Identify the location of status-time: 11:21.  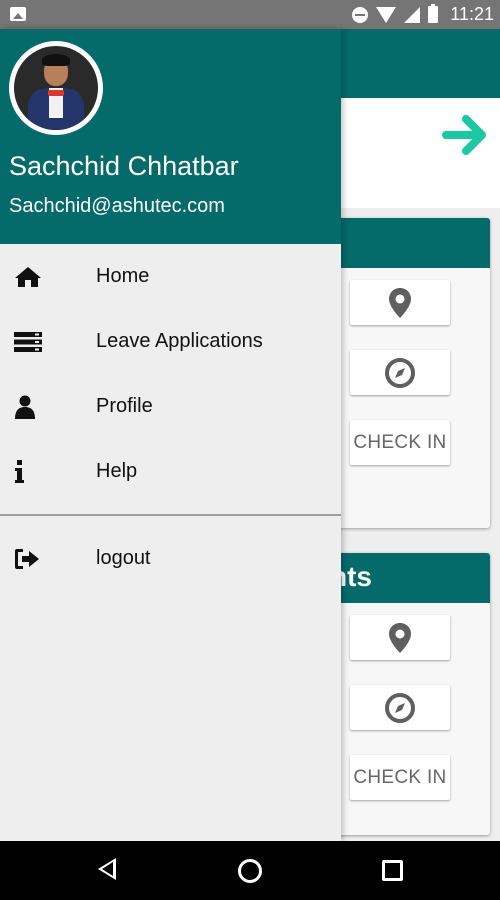
(472, 14).